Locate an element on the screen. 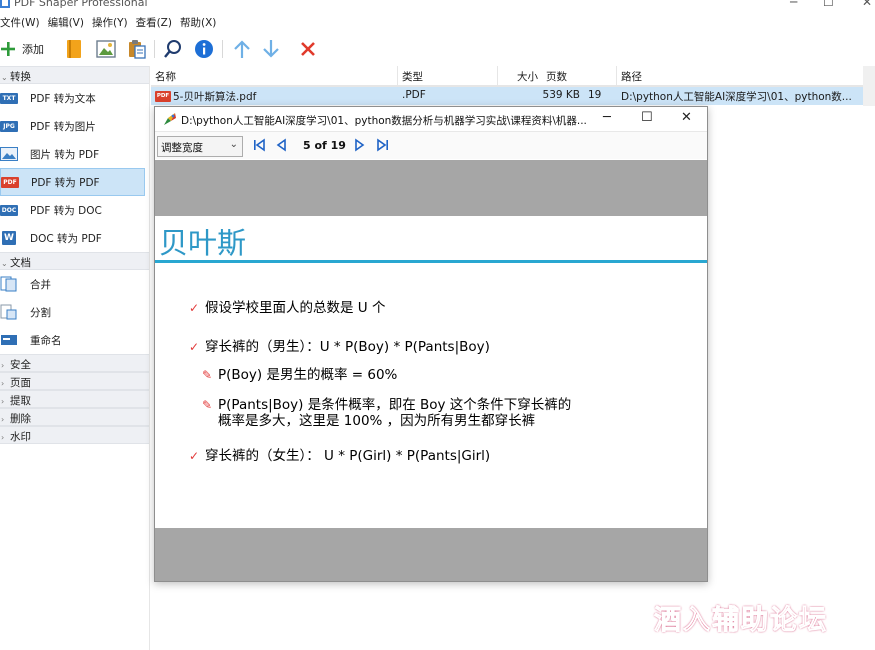 The image size is (875, 650). minimize-button: ─ is located at coordinates (793, 4).